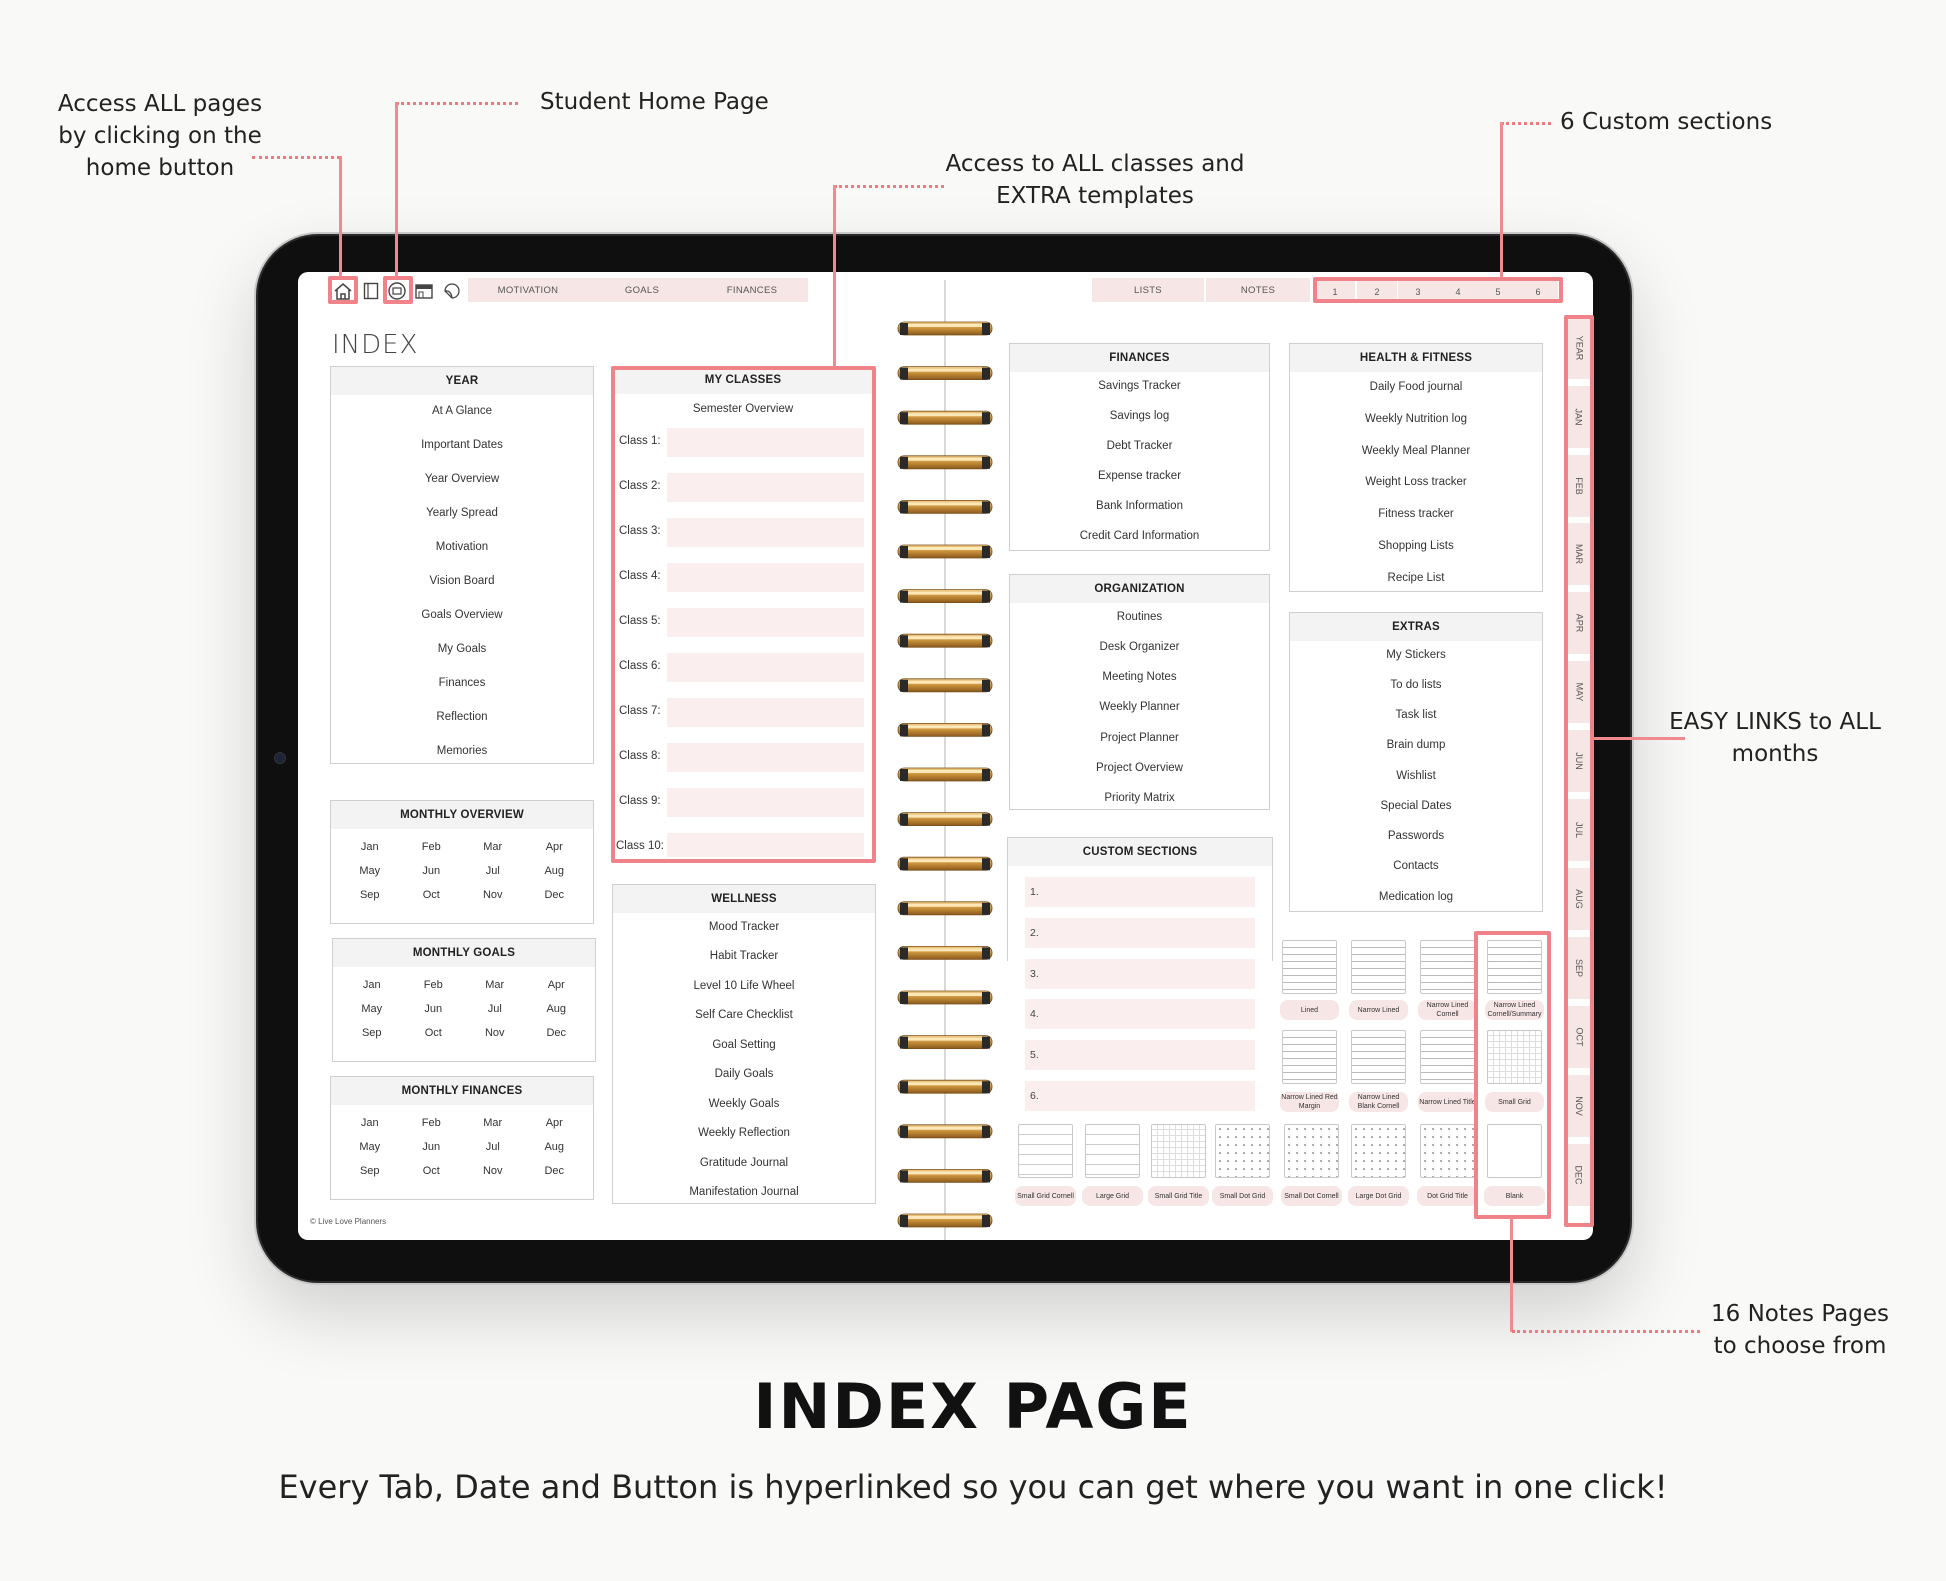 The height and width of the screenshot is (1581, 1946). I want to click on health-link-recipe-list: Recipe List, so click(1416, 578).